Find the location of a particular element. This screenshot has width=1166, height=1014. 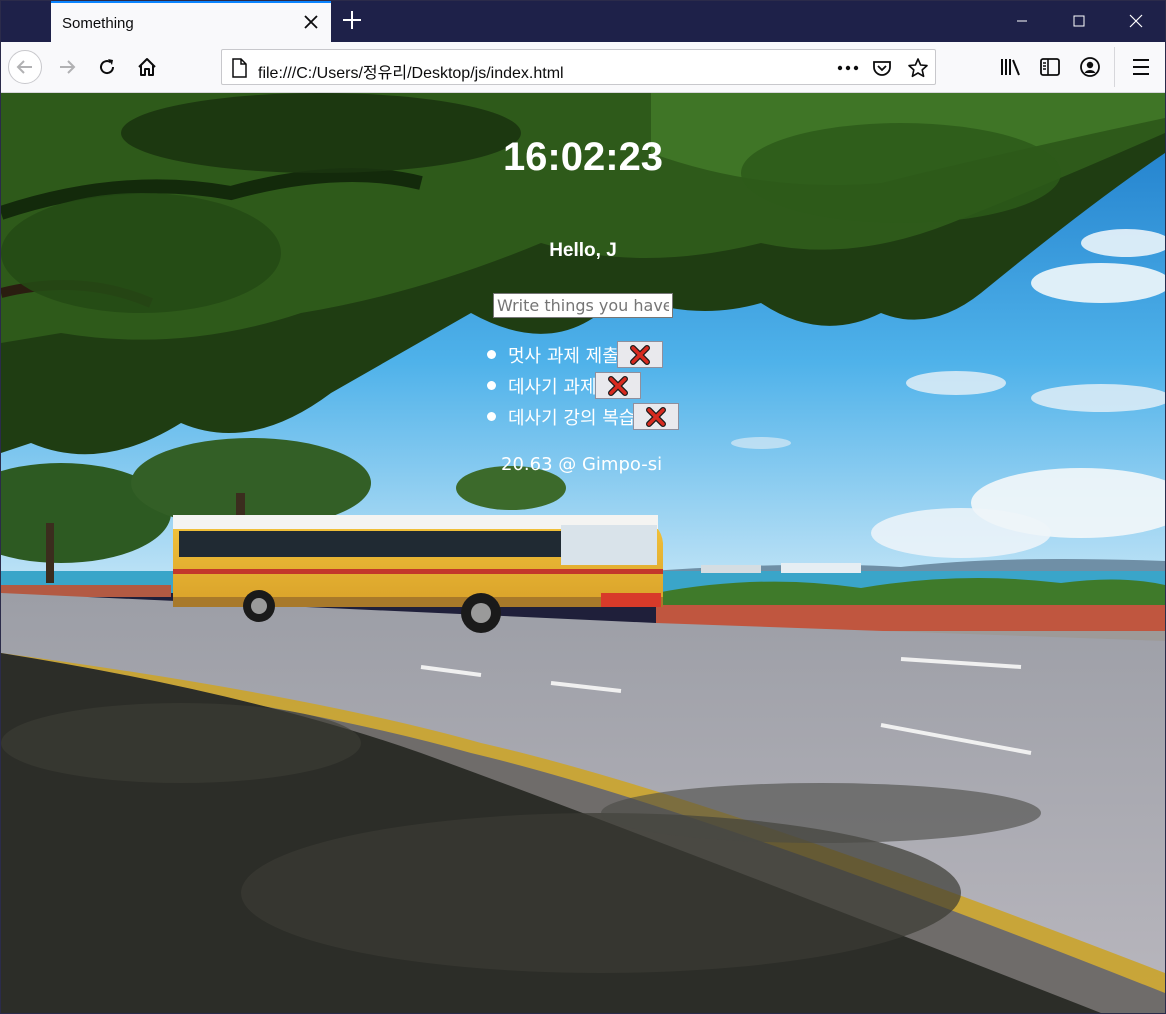

page-icon is located at coordinates (239, 70).